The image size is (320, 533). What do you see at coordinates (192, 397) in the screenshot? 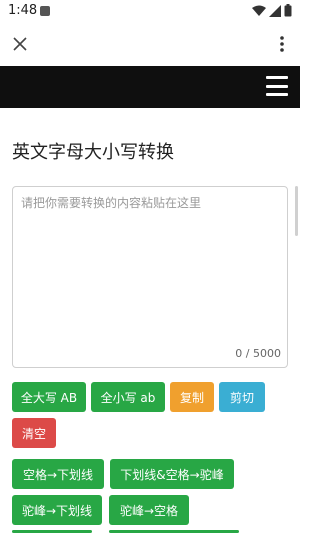
I see `copy-button: 复制` at bounding box center [192, 397].